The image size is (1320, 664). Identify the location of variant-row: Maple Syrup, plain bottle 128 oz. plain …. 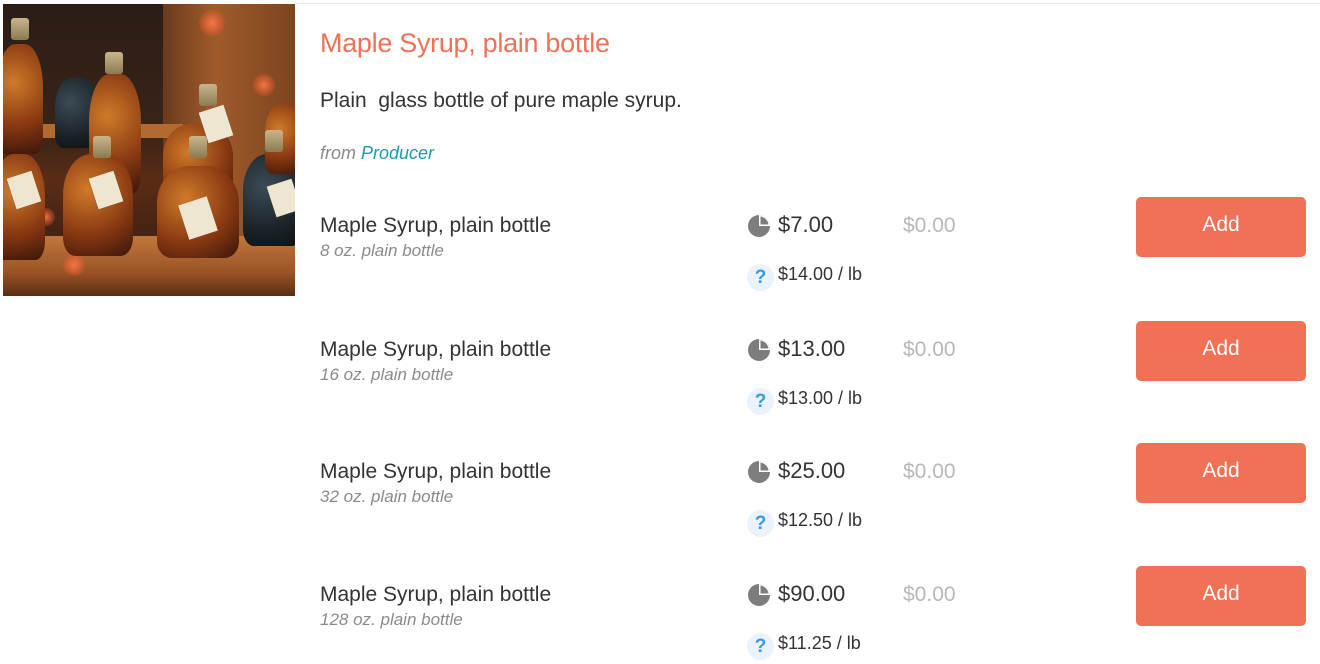
(660, 615).